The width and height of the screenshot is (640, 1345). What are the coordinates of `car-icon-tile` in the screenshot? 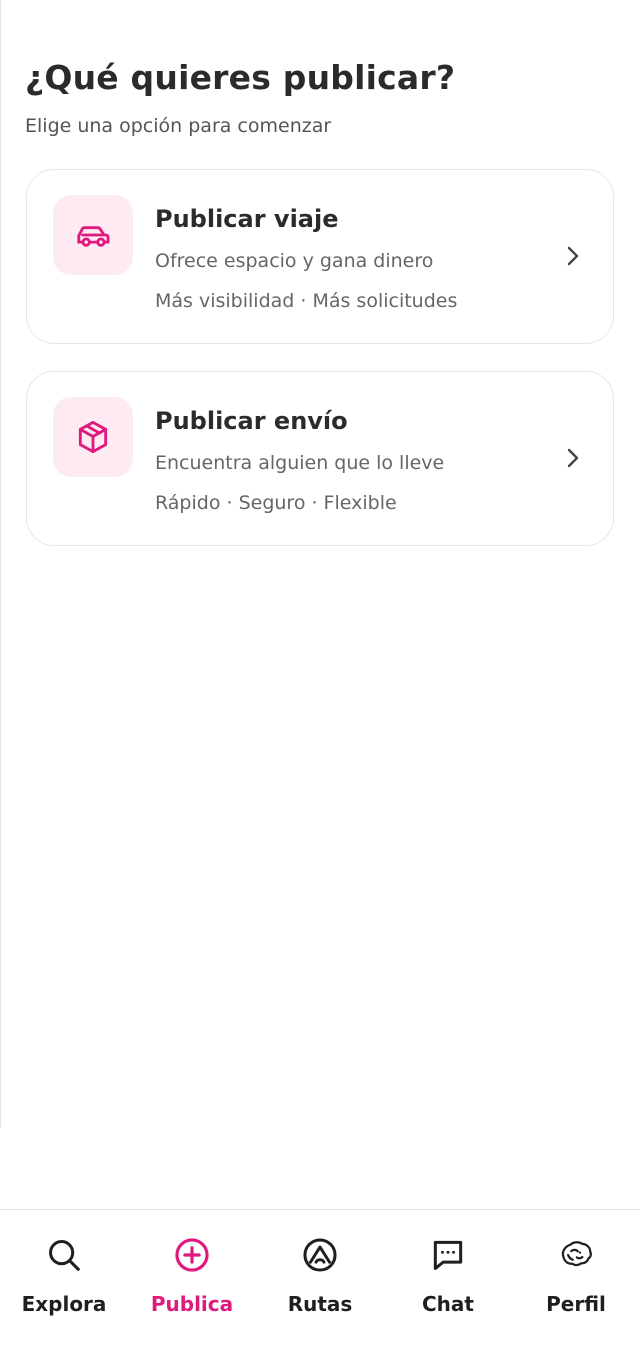 It's located at (93, 235).